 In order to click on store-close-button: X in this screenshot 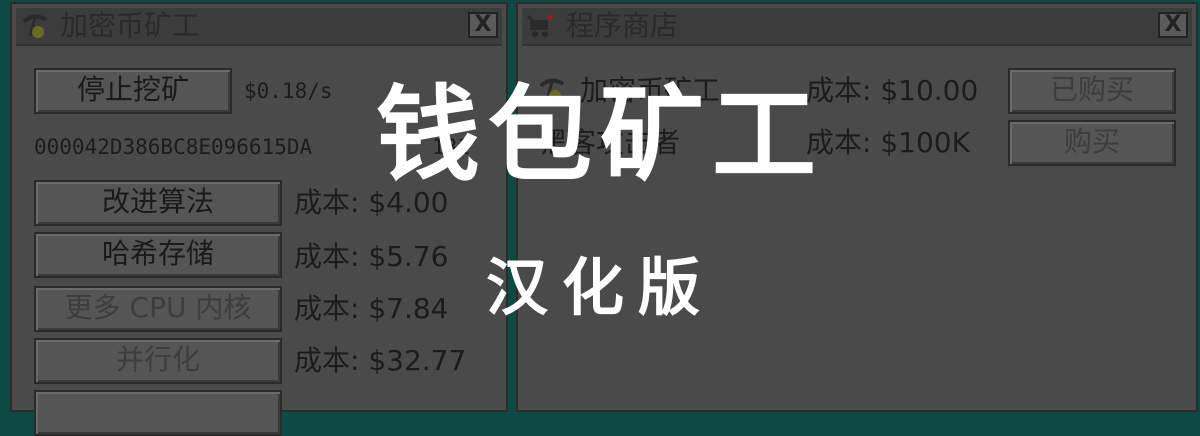, I will do `click(1173, 25)`.